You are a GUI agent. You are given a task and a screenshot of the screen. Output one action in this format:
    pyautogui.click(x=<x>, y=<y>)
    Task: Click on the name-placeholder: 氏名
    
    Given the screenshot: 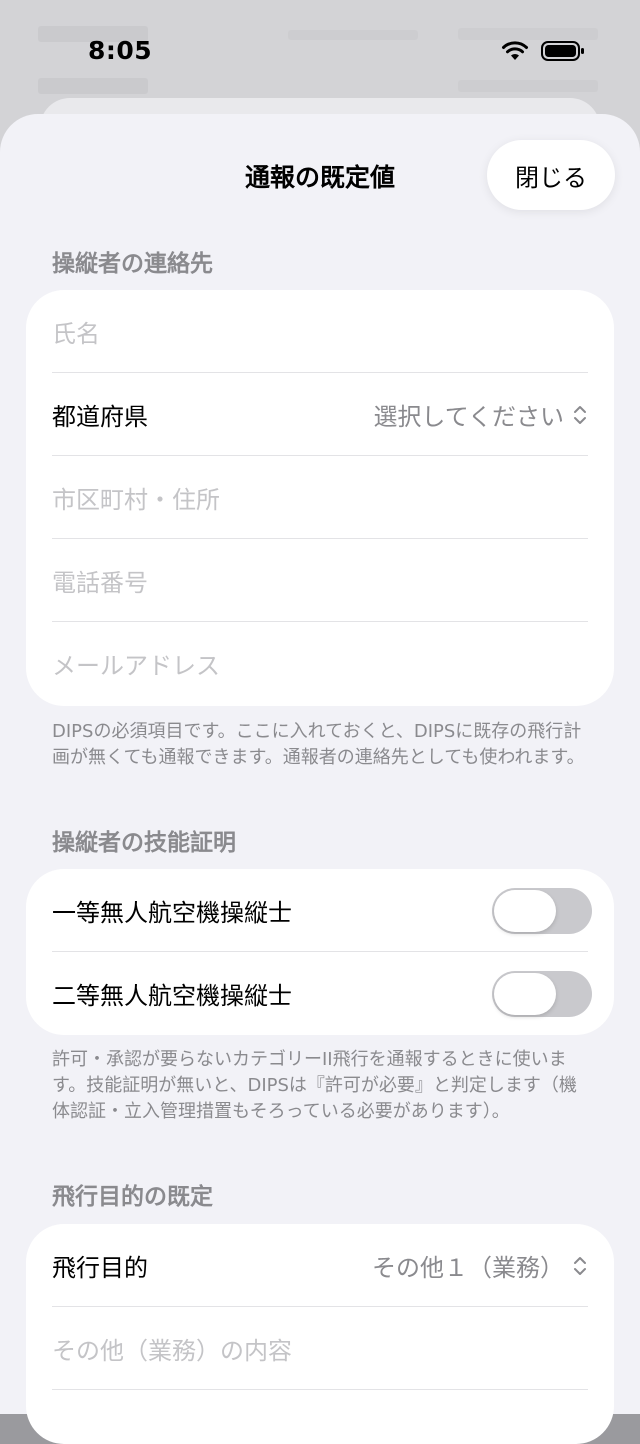 What is the action you would take?
    pyautogui.click(x=76, y=334)
    